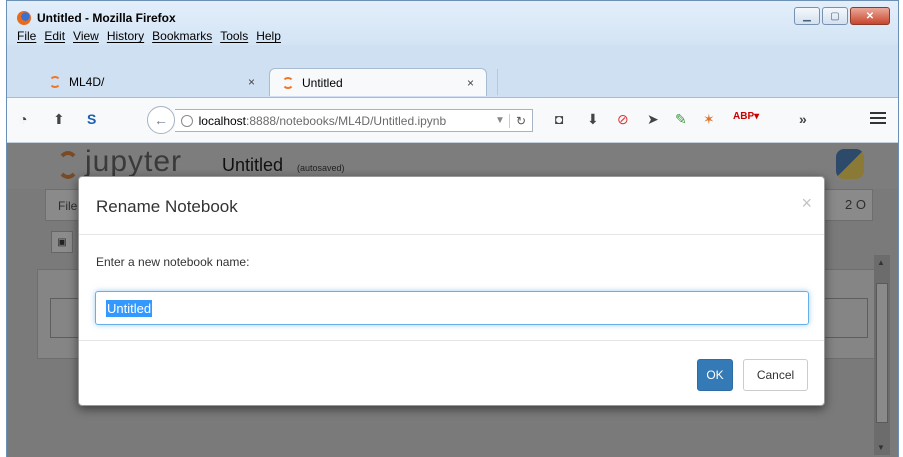 The width and height of the screenshot is (903, 457). What do you see at coordinates (681, 119) in the screenshot?
I see `extension-leaf-icon: ✎` at bounding box center [681, 119].